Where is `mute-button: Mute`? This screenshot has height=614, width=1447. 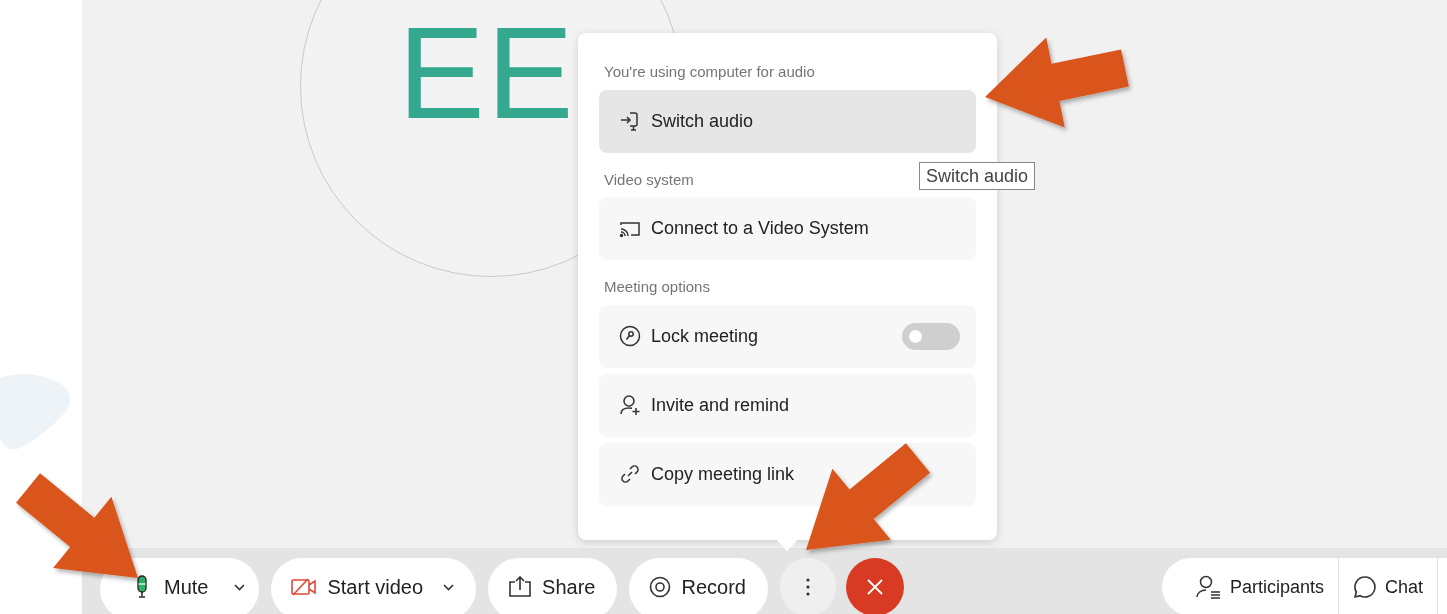
mute-button: Mute is located at coordinates (180, 586).